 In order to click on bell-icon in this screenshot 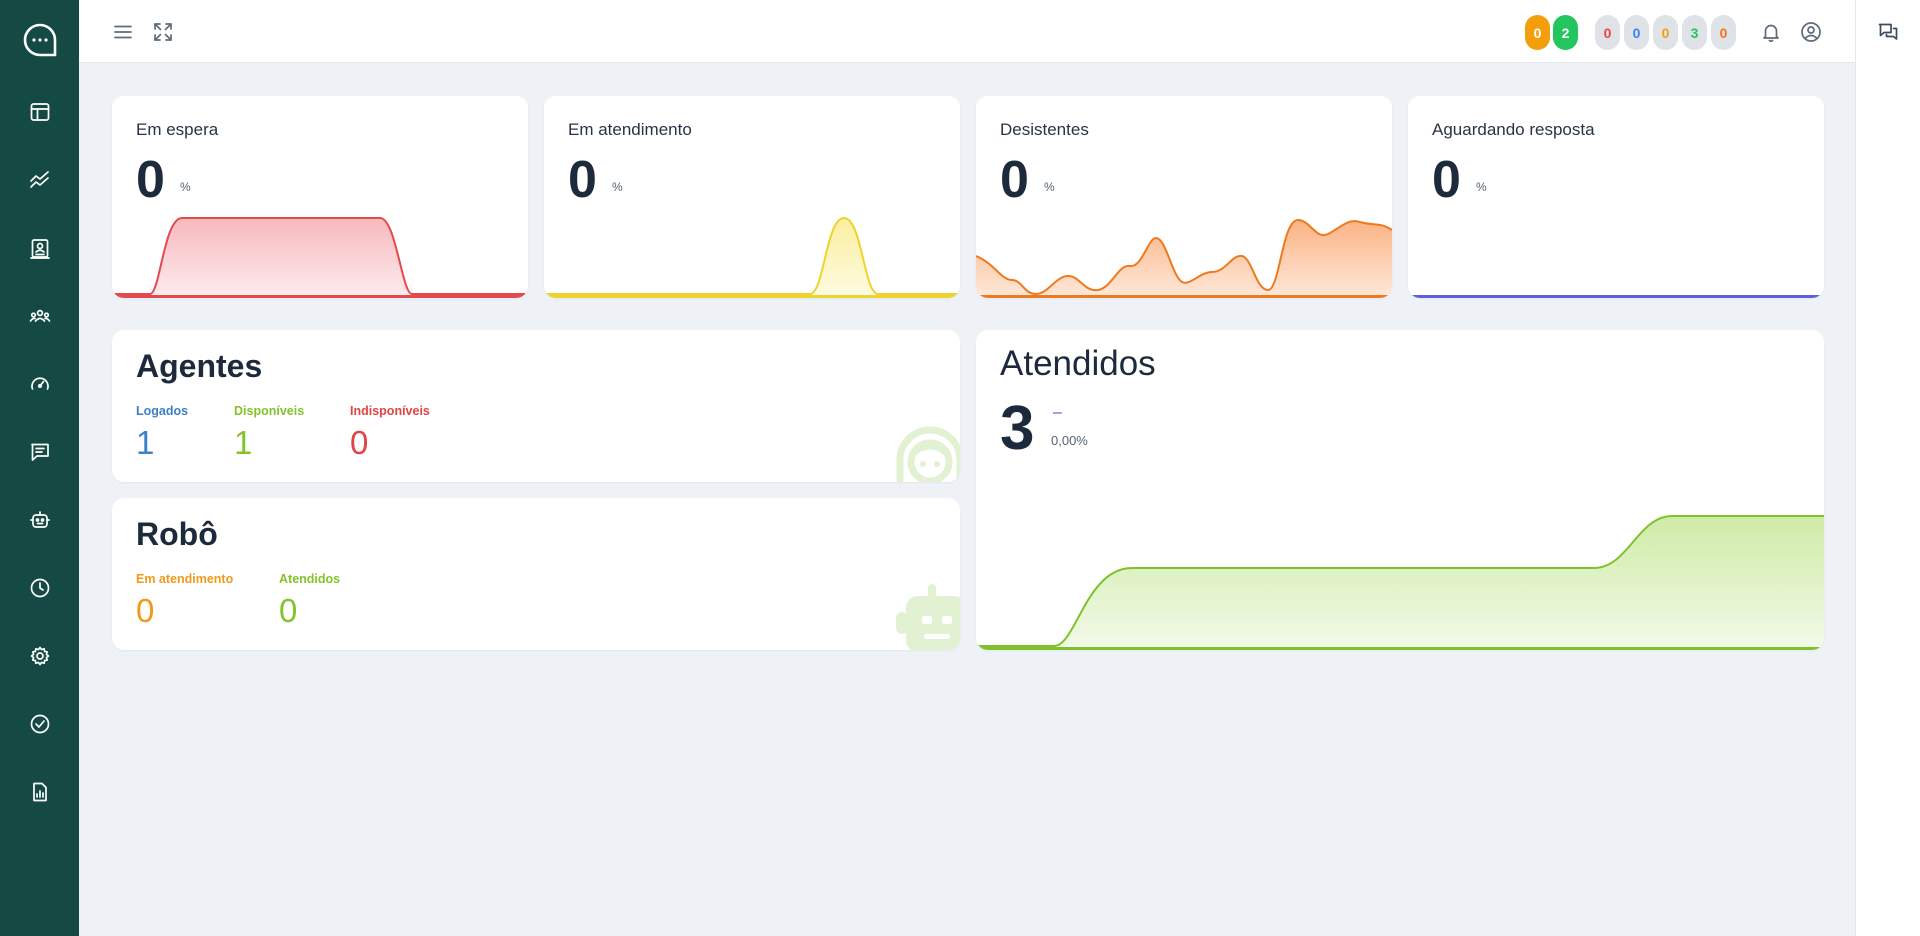, I will do `click(1771, 33)`.